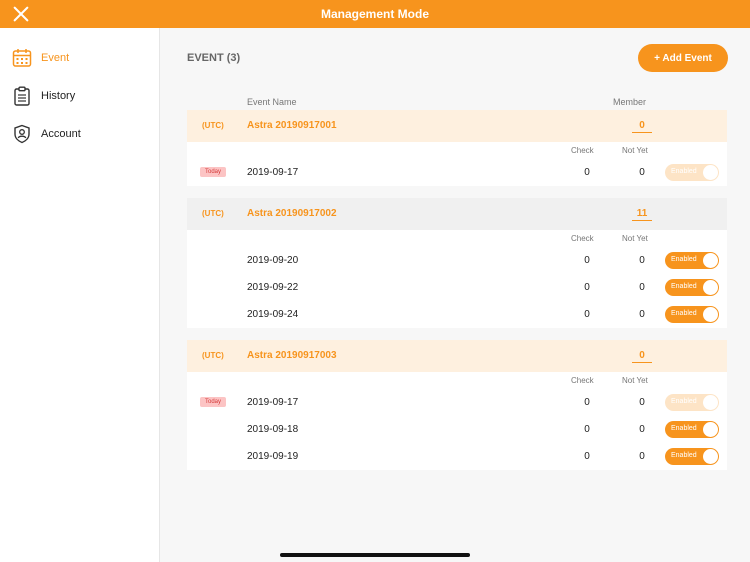 Image resolution: width=750 pixels, height=562 pixels. Describe the element at coordinates (457, 287) in the screenshot. I see `session-row: 2019-09-22 0 0 Enabled` at that location.